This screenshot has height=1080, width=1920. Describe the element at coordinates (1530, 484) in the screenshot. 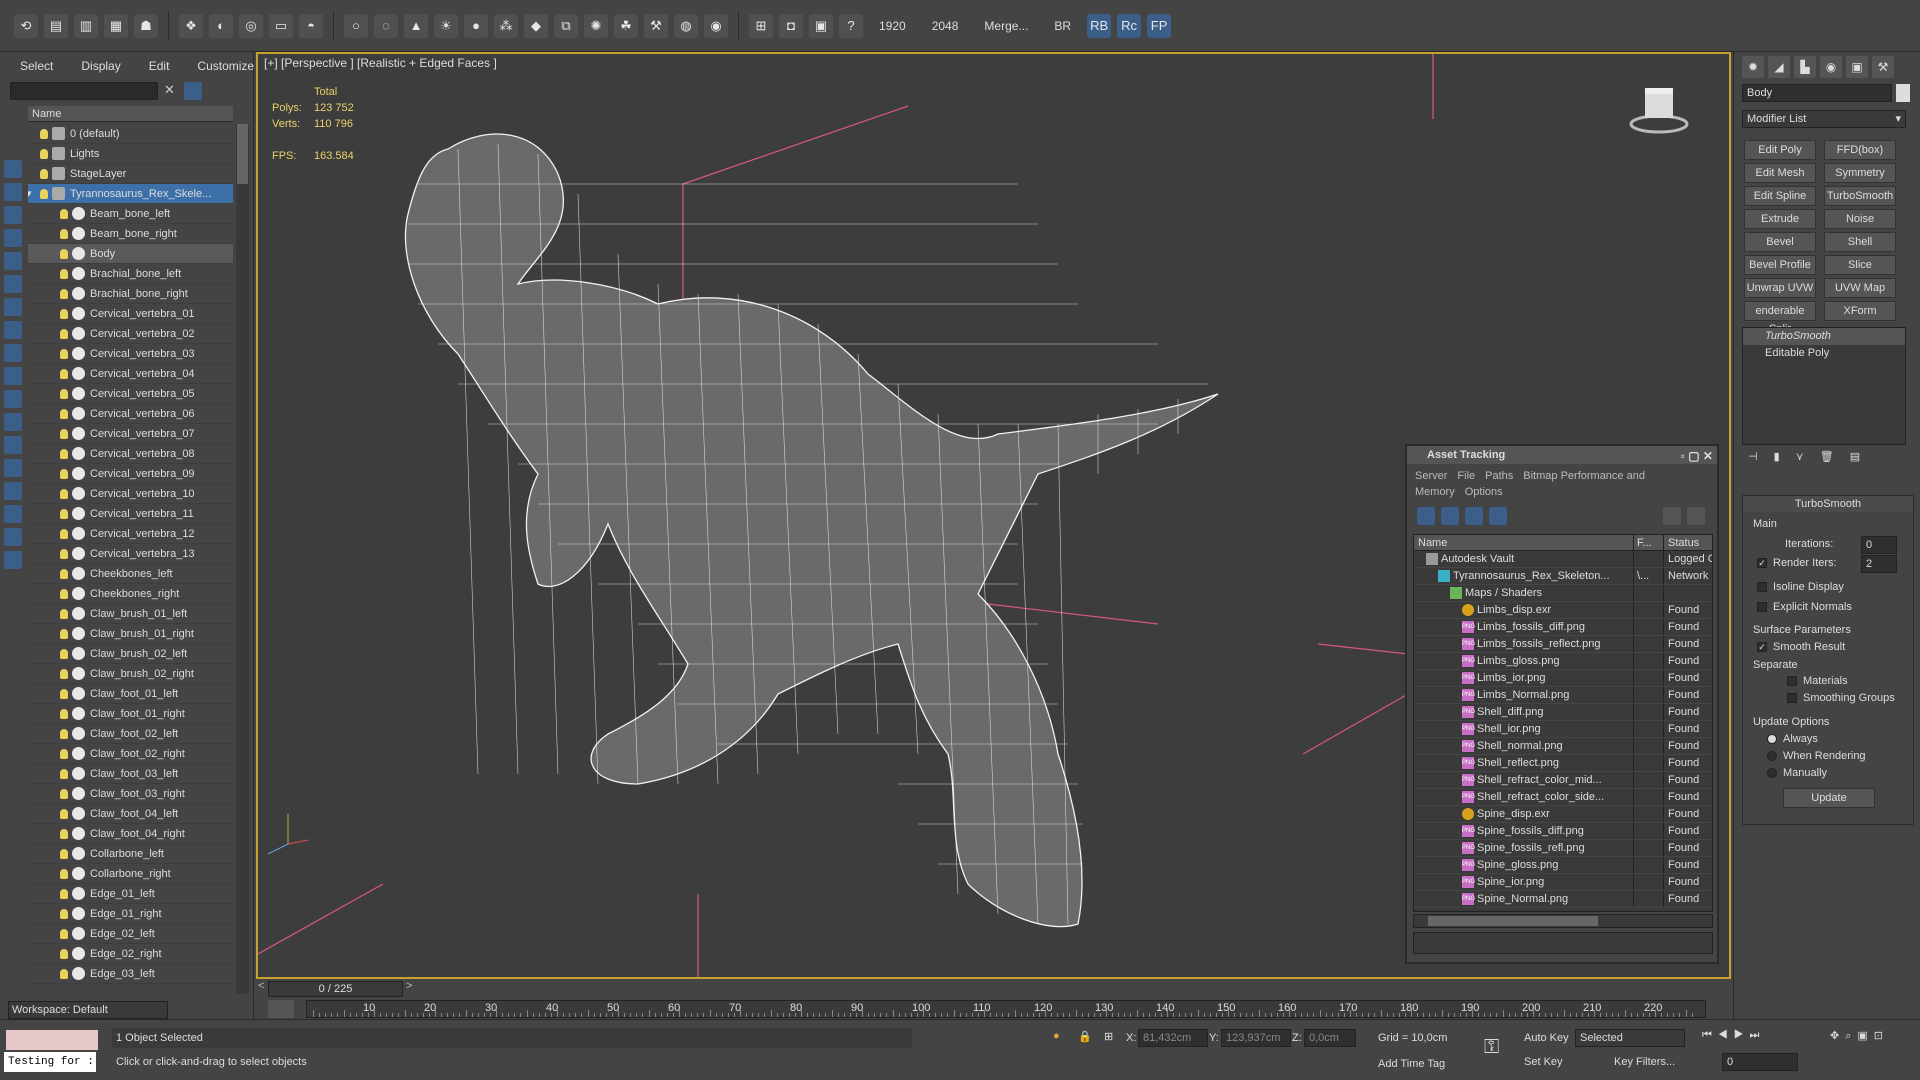

I see `asset-menu-item: Bitmap Performance and Memory` at that location.